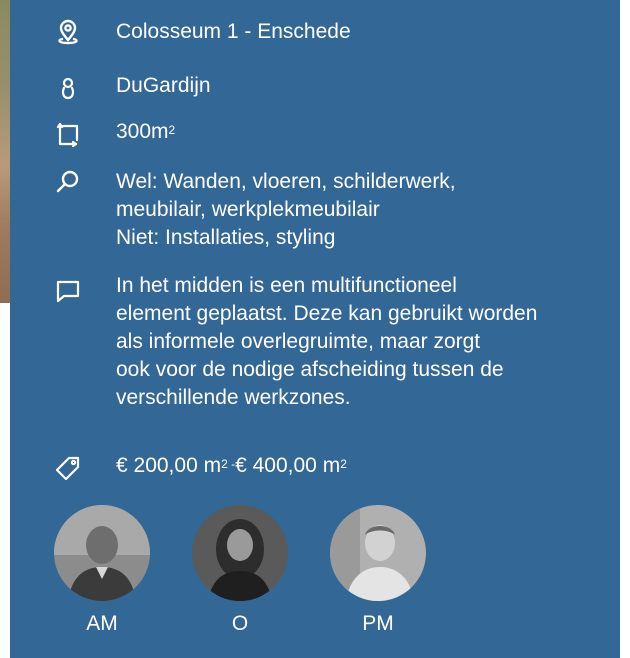 Image resolution: width=630 pixels, height=658 pixels. Describe the element at coordinates (233, 397) in the screenshot. I see `description-line: verschillende werkzones.` at that location.